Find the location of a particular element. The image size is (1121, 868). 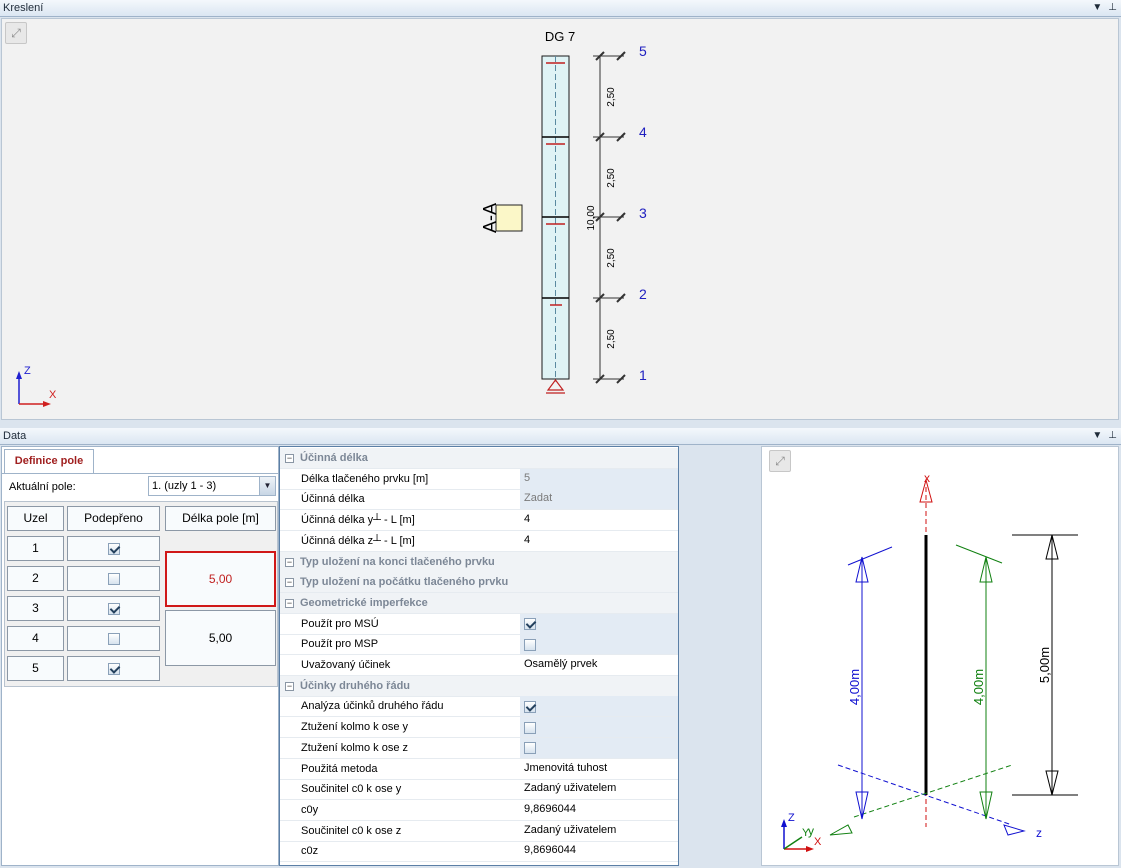

node-cell: 5 is located at coordinates (35, 668).